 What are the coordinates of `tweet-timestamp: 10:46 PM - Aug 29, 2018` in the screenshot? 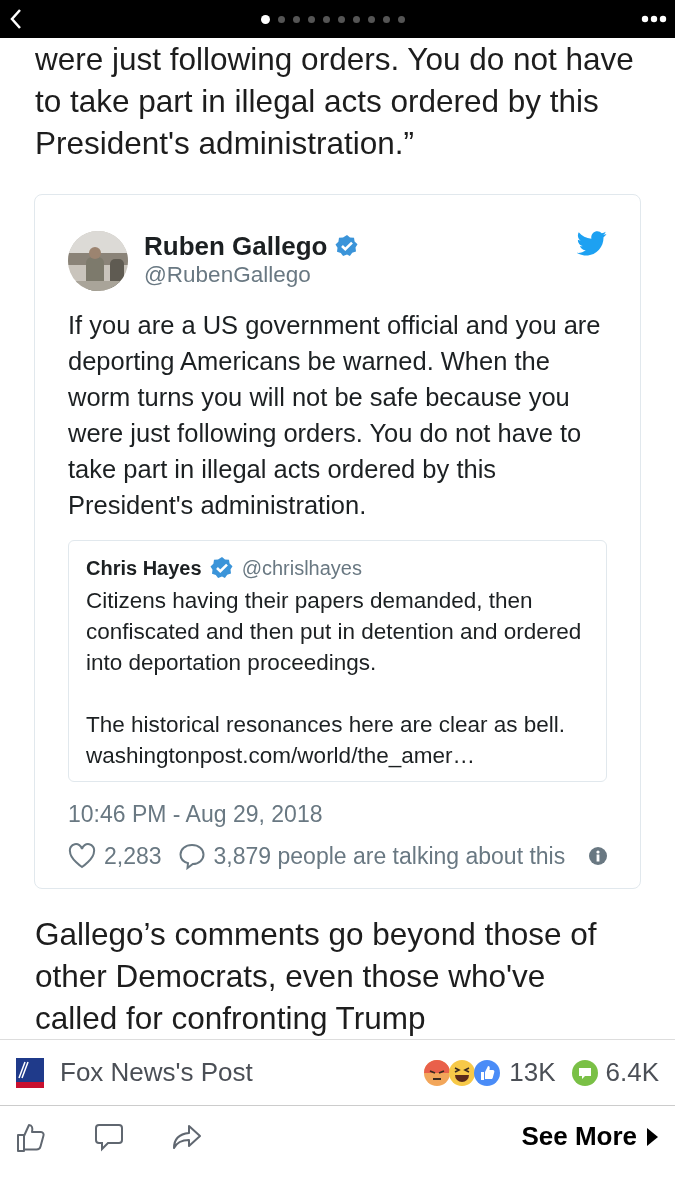 It's located at (337, 814).